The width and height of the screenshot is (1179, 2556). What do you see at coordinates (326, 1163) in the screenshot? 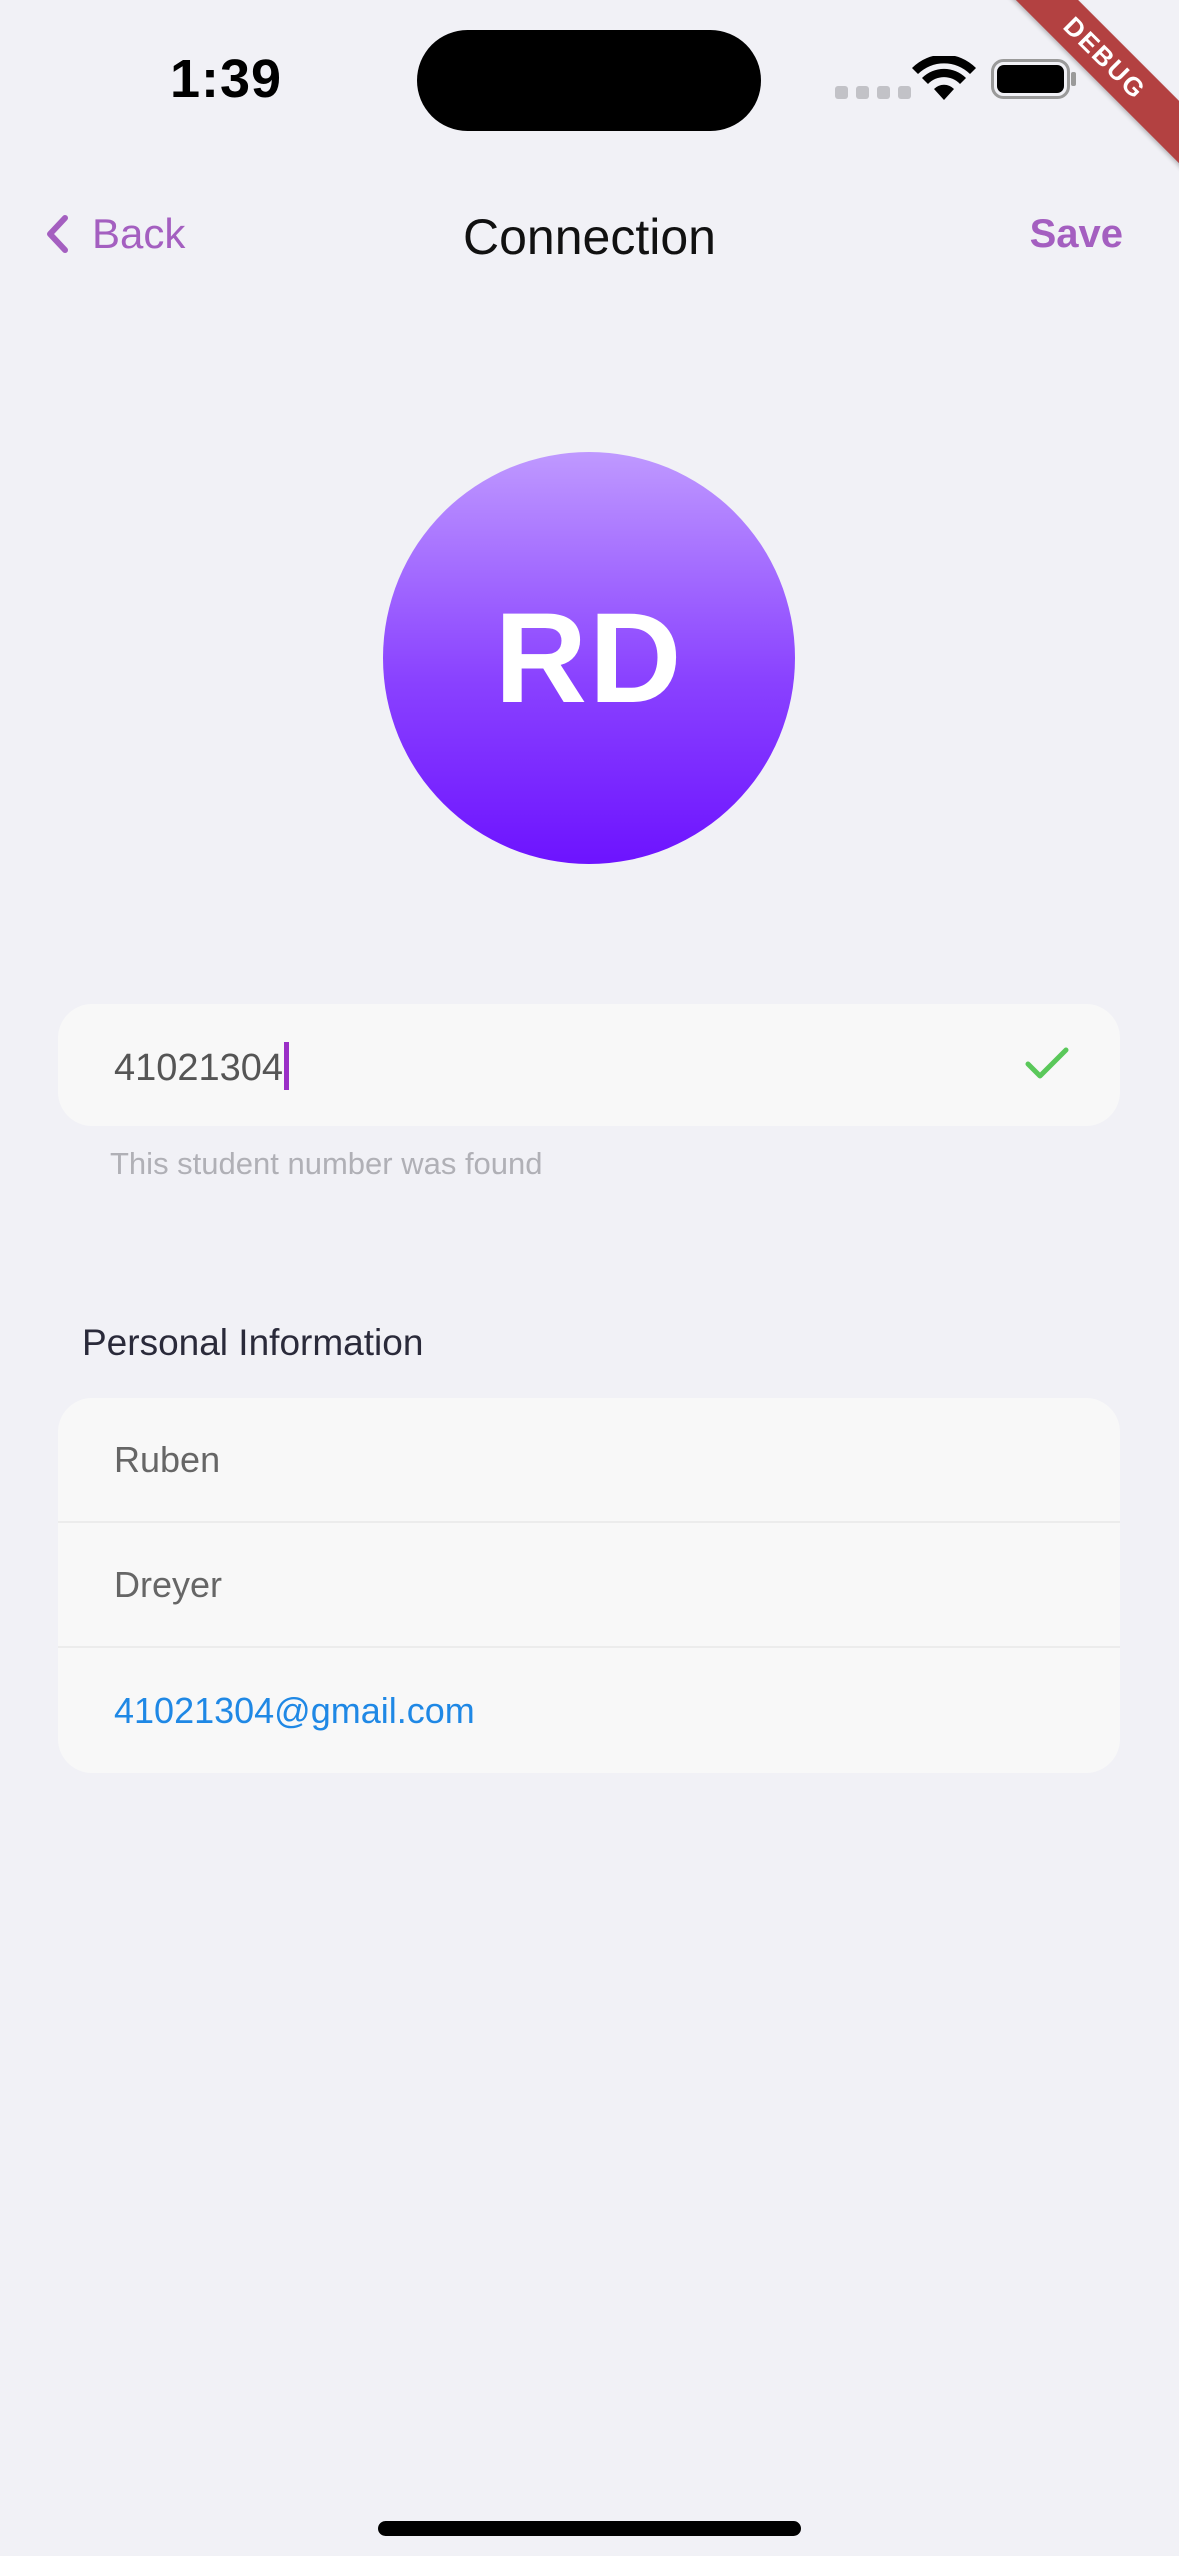
I see `student-number-hint: This student number was found` at bounding box center [326, 1163].